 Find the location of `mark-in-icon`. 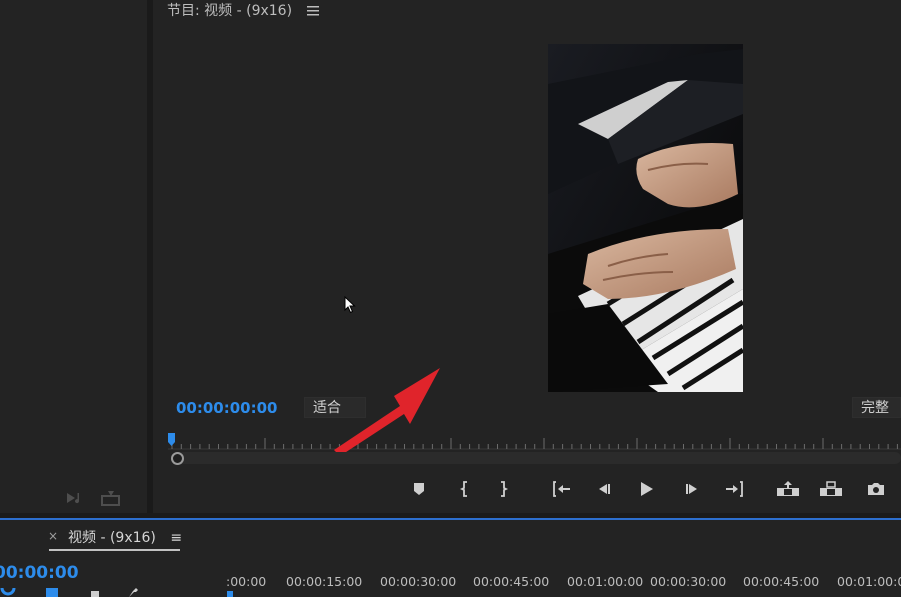

mark-in-icon is located at coordinates (463, 489).